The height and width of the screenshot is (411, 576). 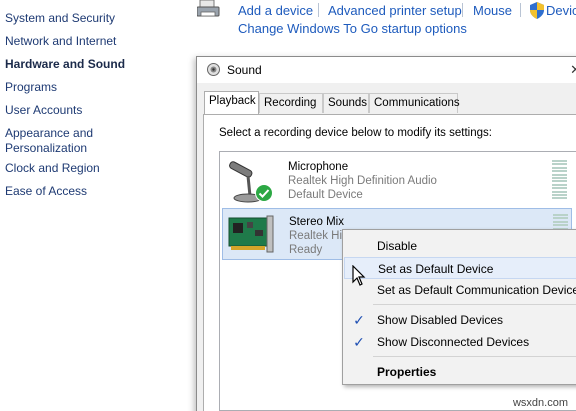 I want to click on nav-item-appearance-personalization: Appearance and Personalization, so click(x=65, y=141).